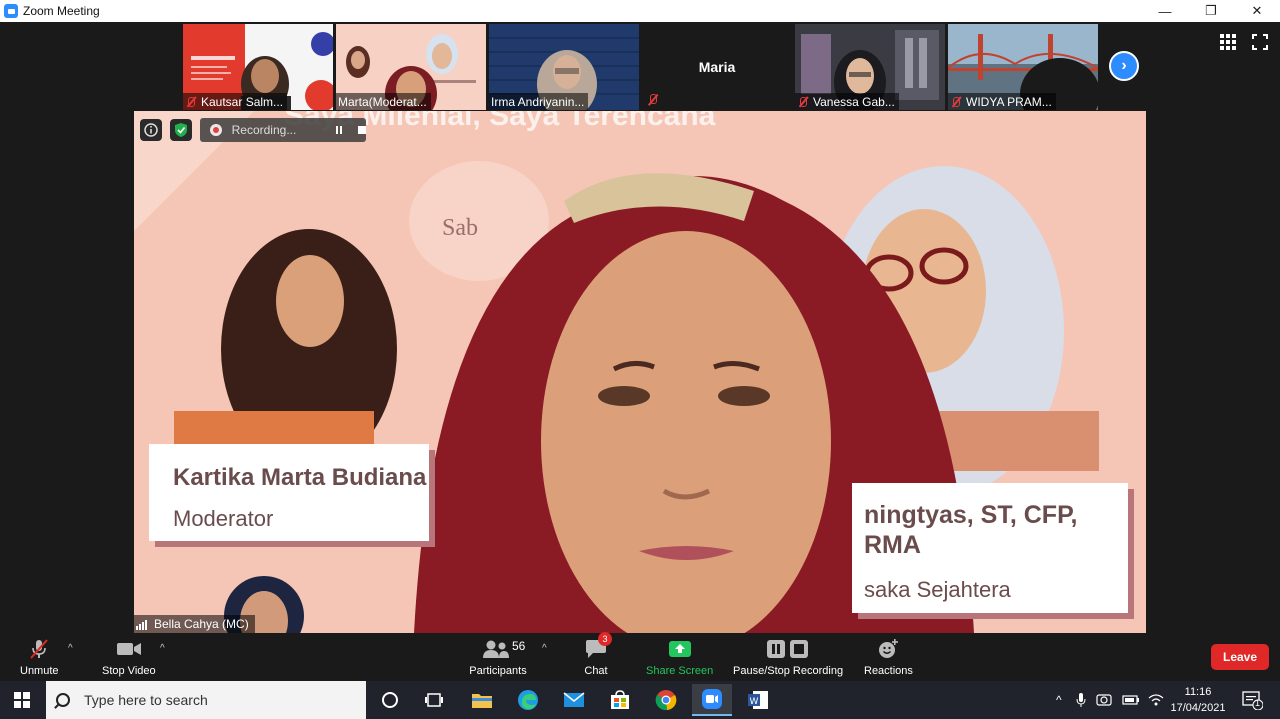  What do you see at coordinates (1258, 703) in the screenshot?
I see `notification-count: 1` at bounding box center [1258, 703].